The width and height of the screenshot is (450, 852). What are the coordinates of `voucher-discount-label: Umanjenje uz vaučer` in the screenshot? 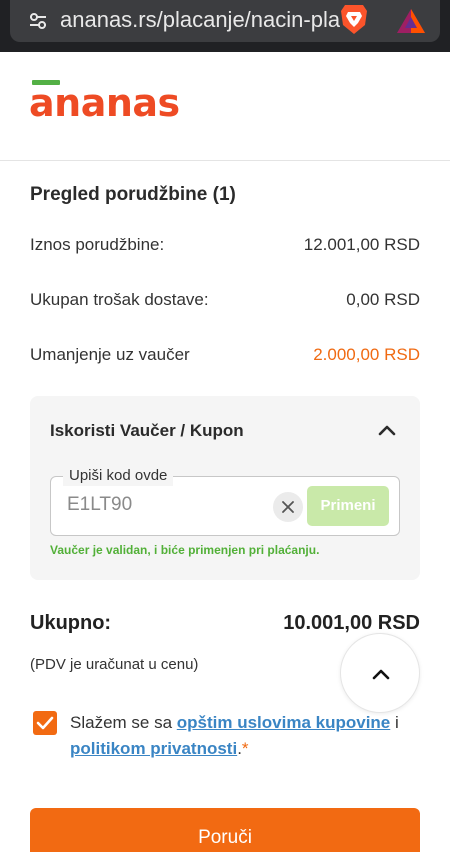 It's located at (110, 354).